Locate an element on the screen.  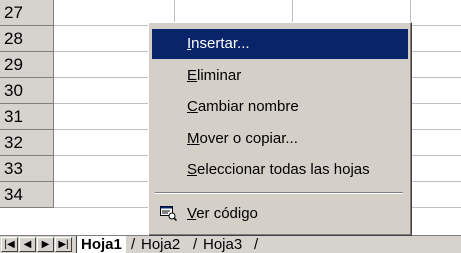
menu-item-cambiar-nombre: Cambiar nombre is located at coordinates (280, 107).